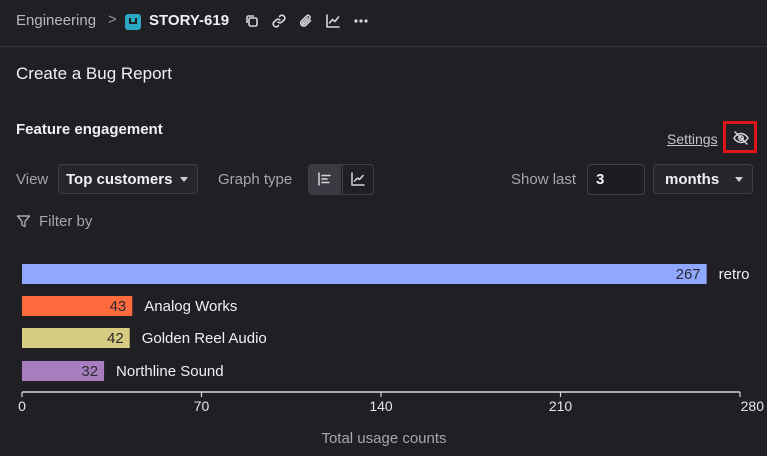 Image resolution: width=767 pixels, height=456 pixels. I want to click on chart-x-tick-label: 210, so click(561, 406).